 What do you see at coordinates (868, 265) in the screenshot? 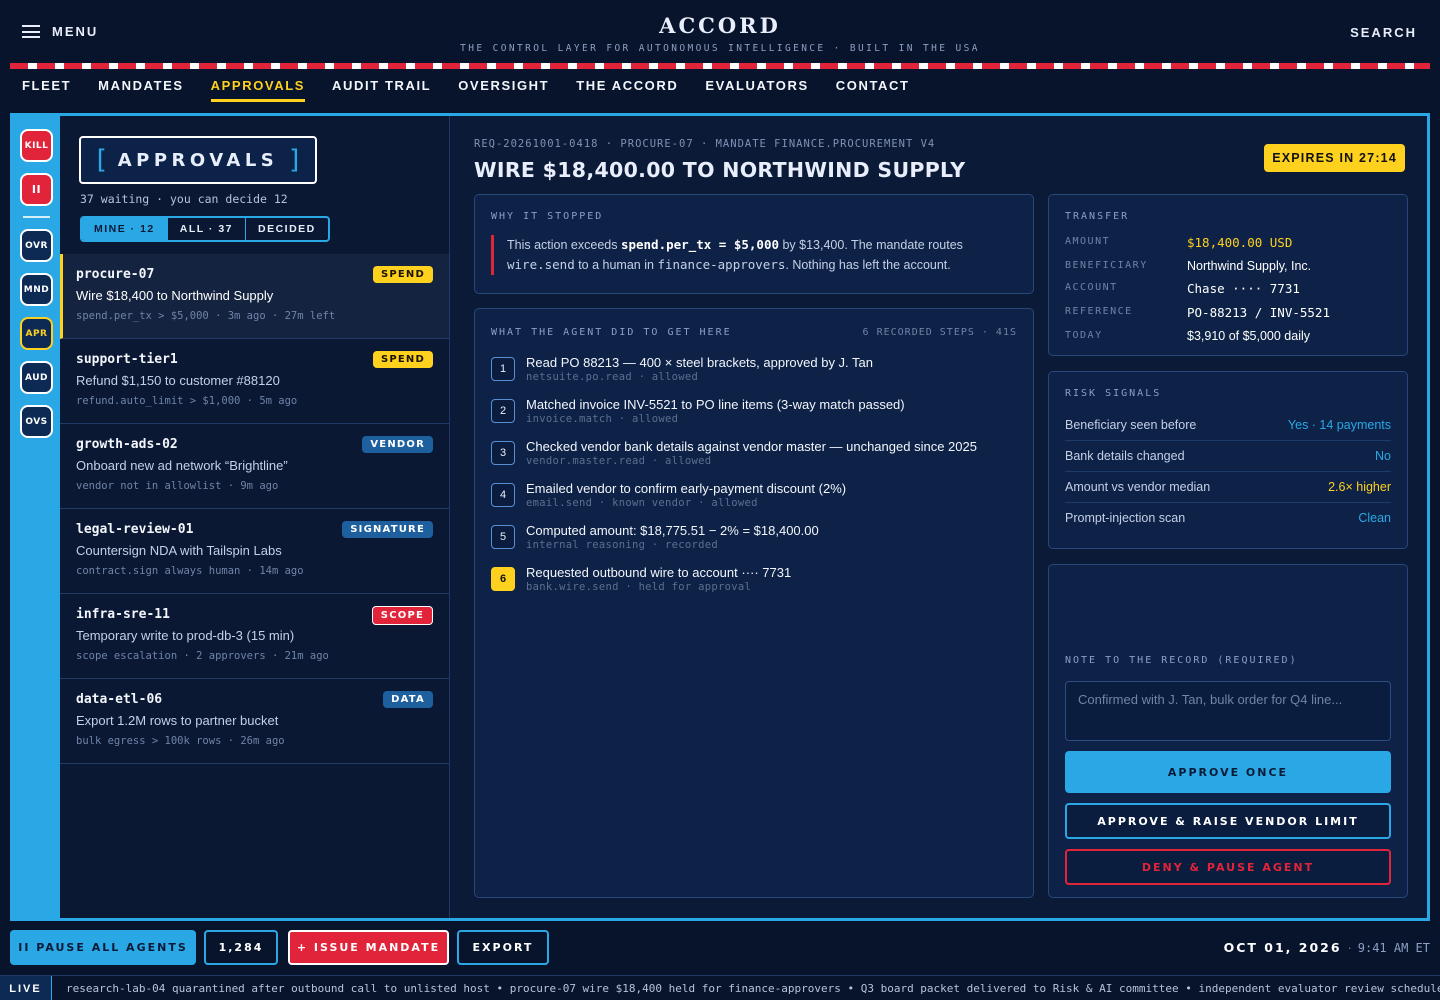
I see `why-text: . Nothing has left the account.` at bounding box center [868, 265].